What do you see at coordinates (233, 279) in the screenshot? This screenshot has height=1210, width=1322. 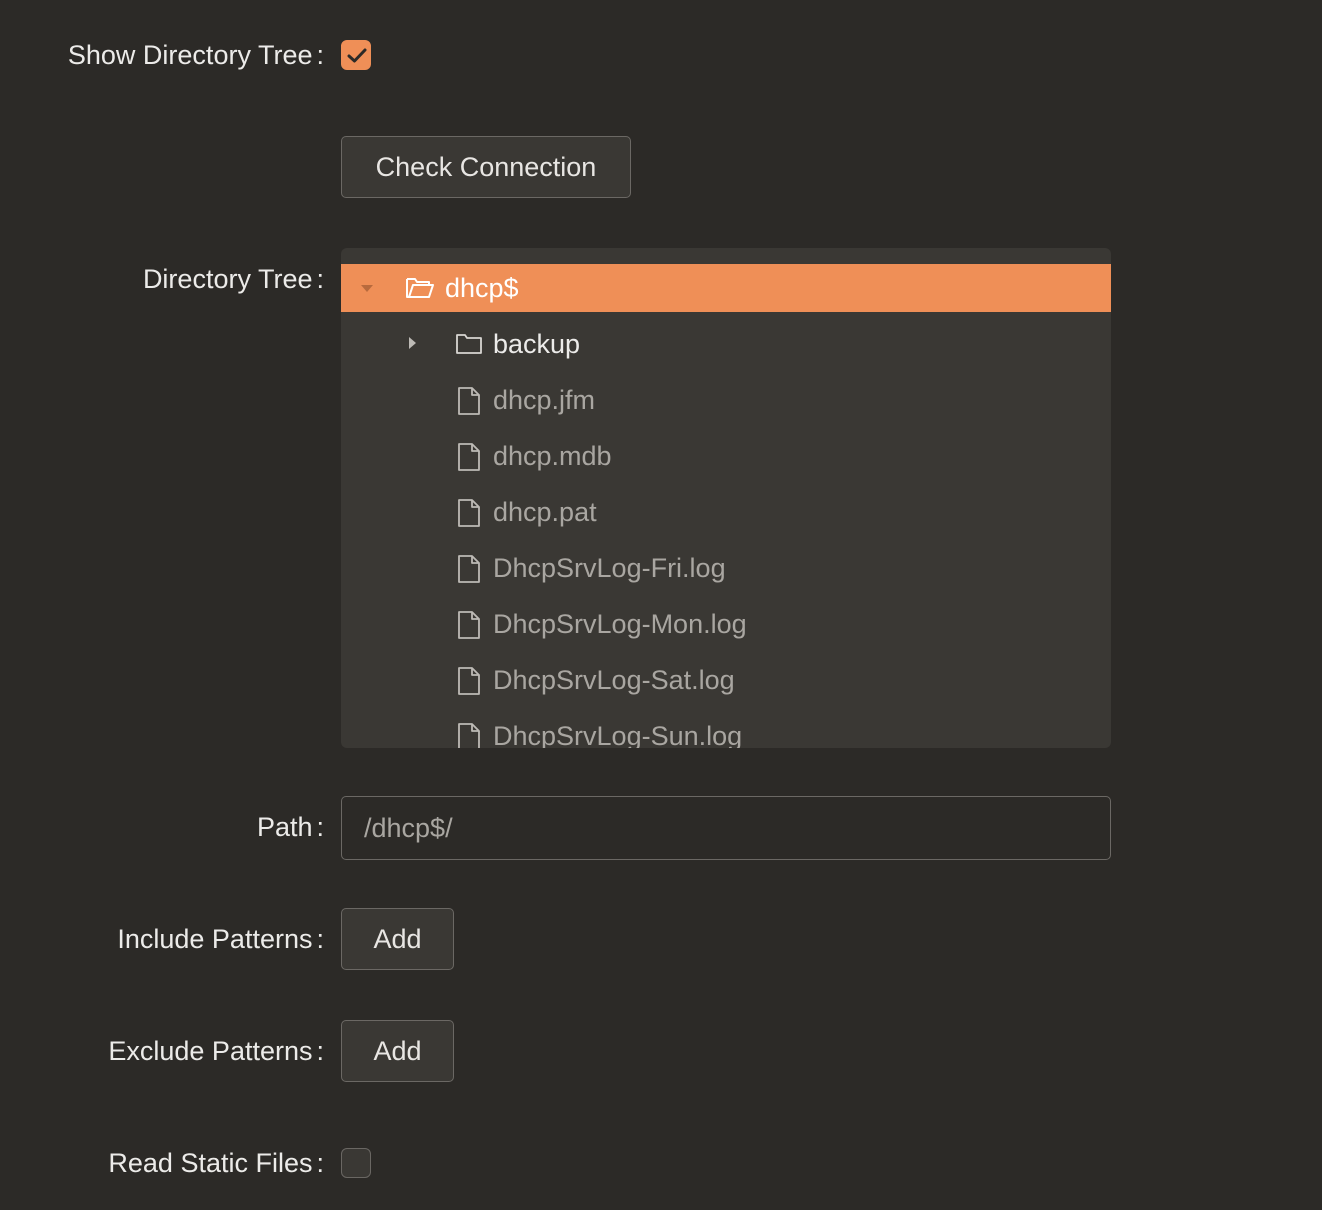 I see `directory-tree-label: Directory Tree:` at bounding box center [233, 279].